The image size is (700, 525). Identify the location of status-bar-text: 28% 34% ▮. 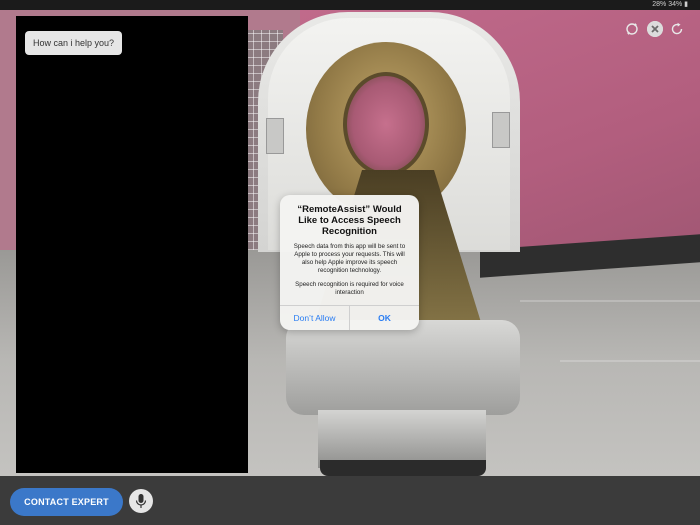
(670, 4).